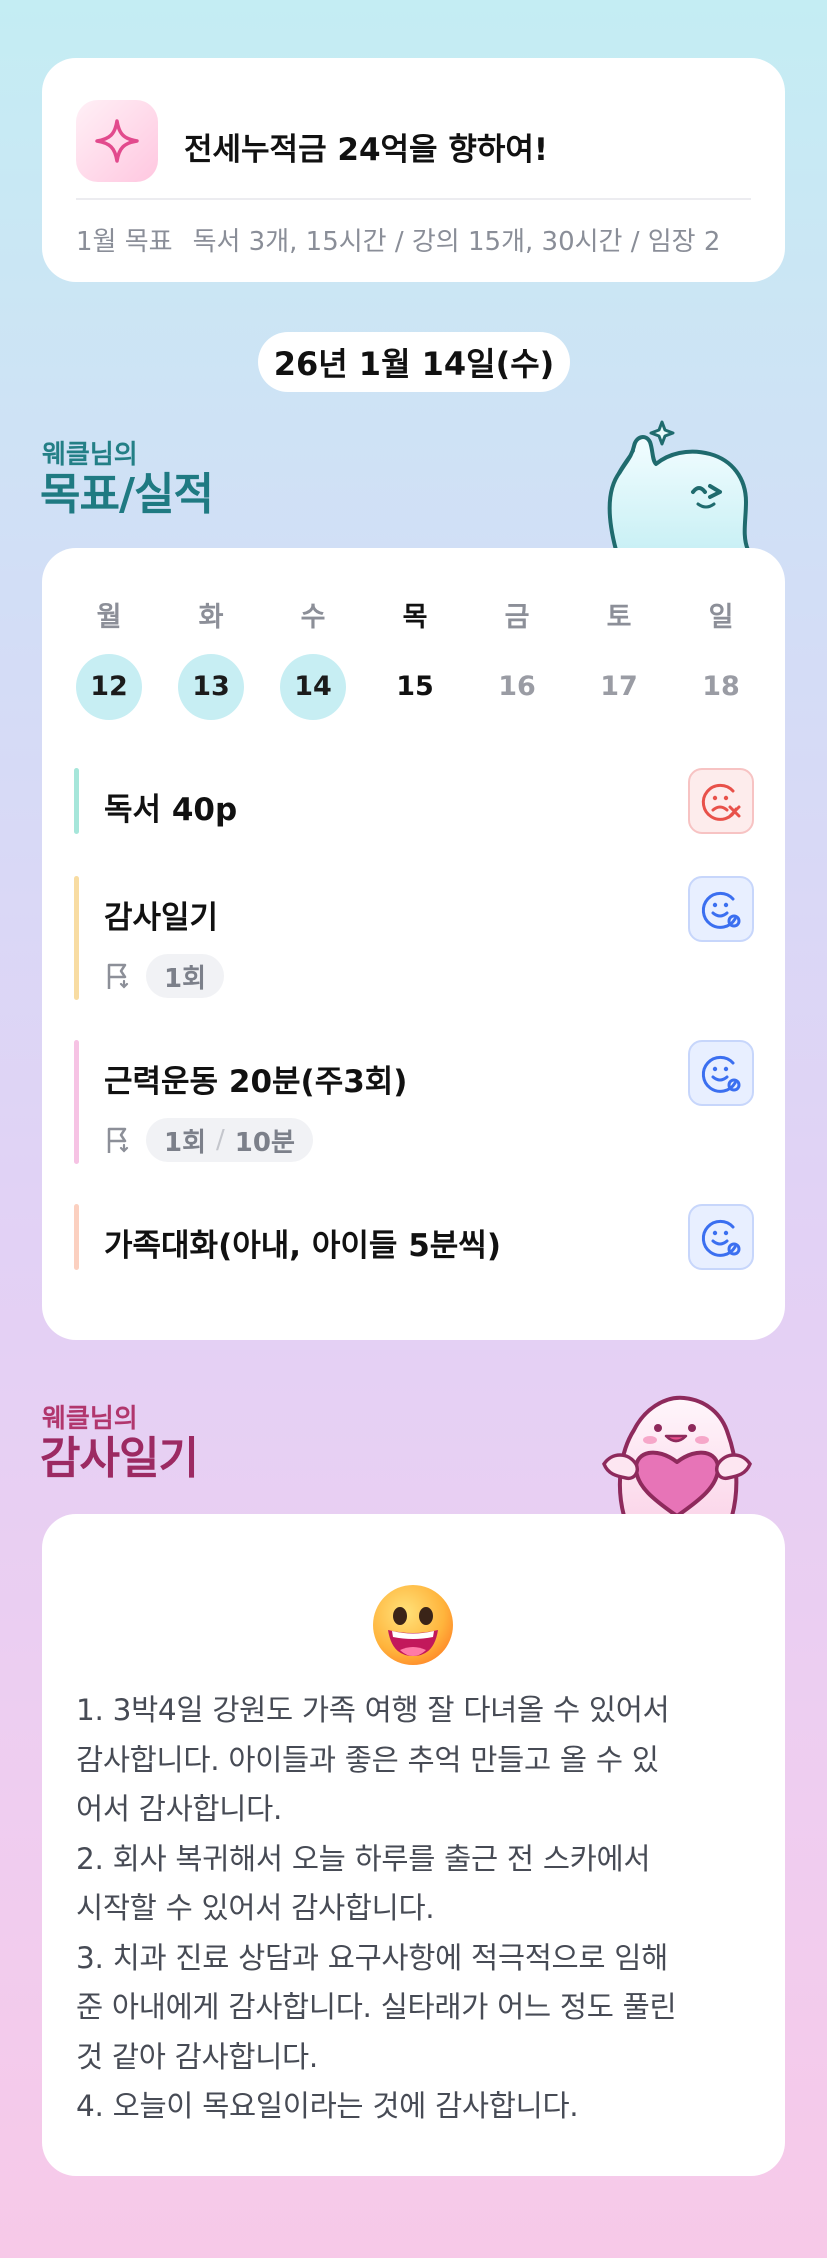 The image size is (827, 2258). What do you see at coordinates (414, 803) in the screenshot?
I see `task-item: 독서 40p` at bounding box center [414, 803].